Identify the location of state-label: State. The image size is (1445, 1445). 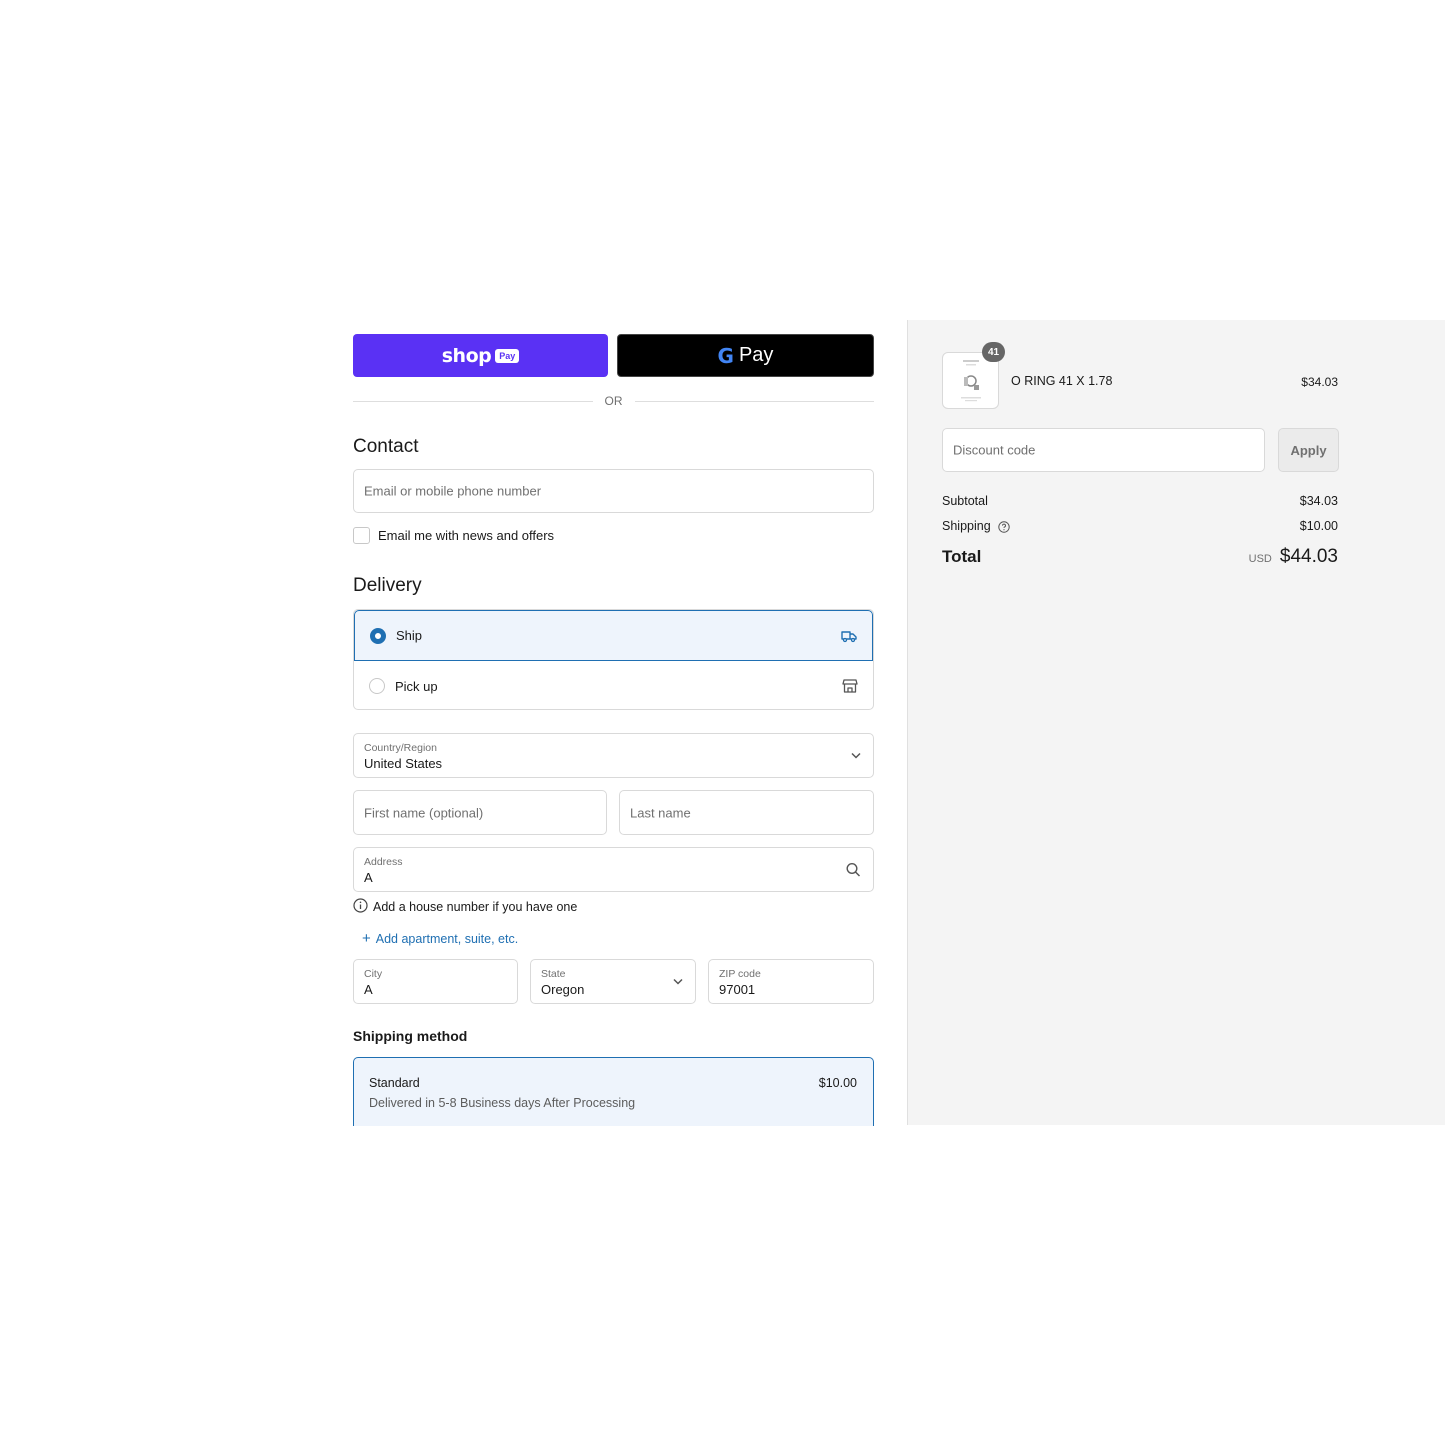
(553, 974).